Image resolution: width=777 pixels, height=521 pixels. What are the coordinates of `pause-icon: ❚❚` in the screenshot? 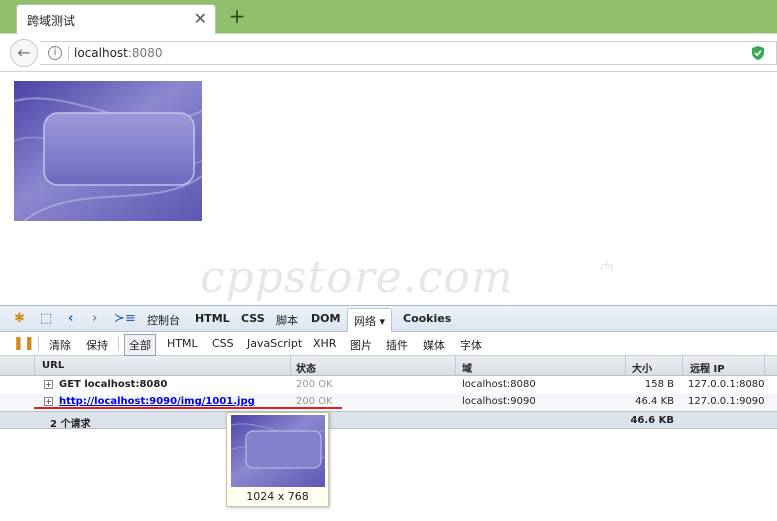 It's located at (24, 343).